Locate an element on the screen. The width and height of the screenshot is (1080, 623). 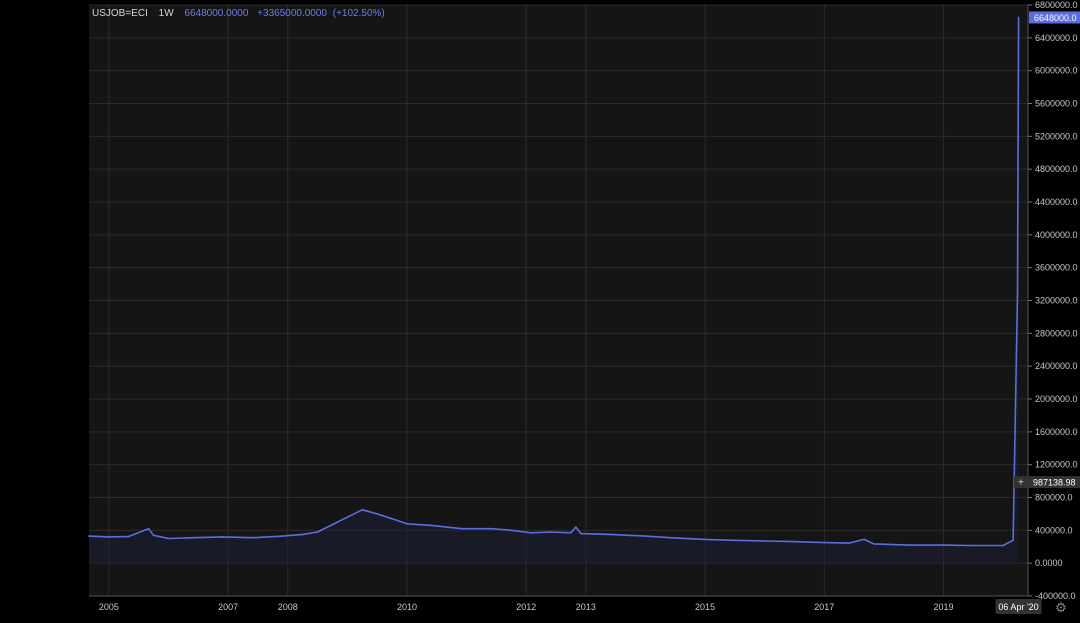
crosshair-plus-icon: + is located at coordinates (1021, 483).